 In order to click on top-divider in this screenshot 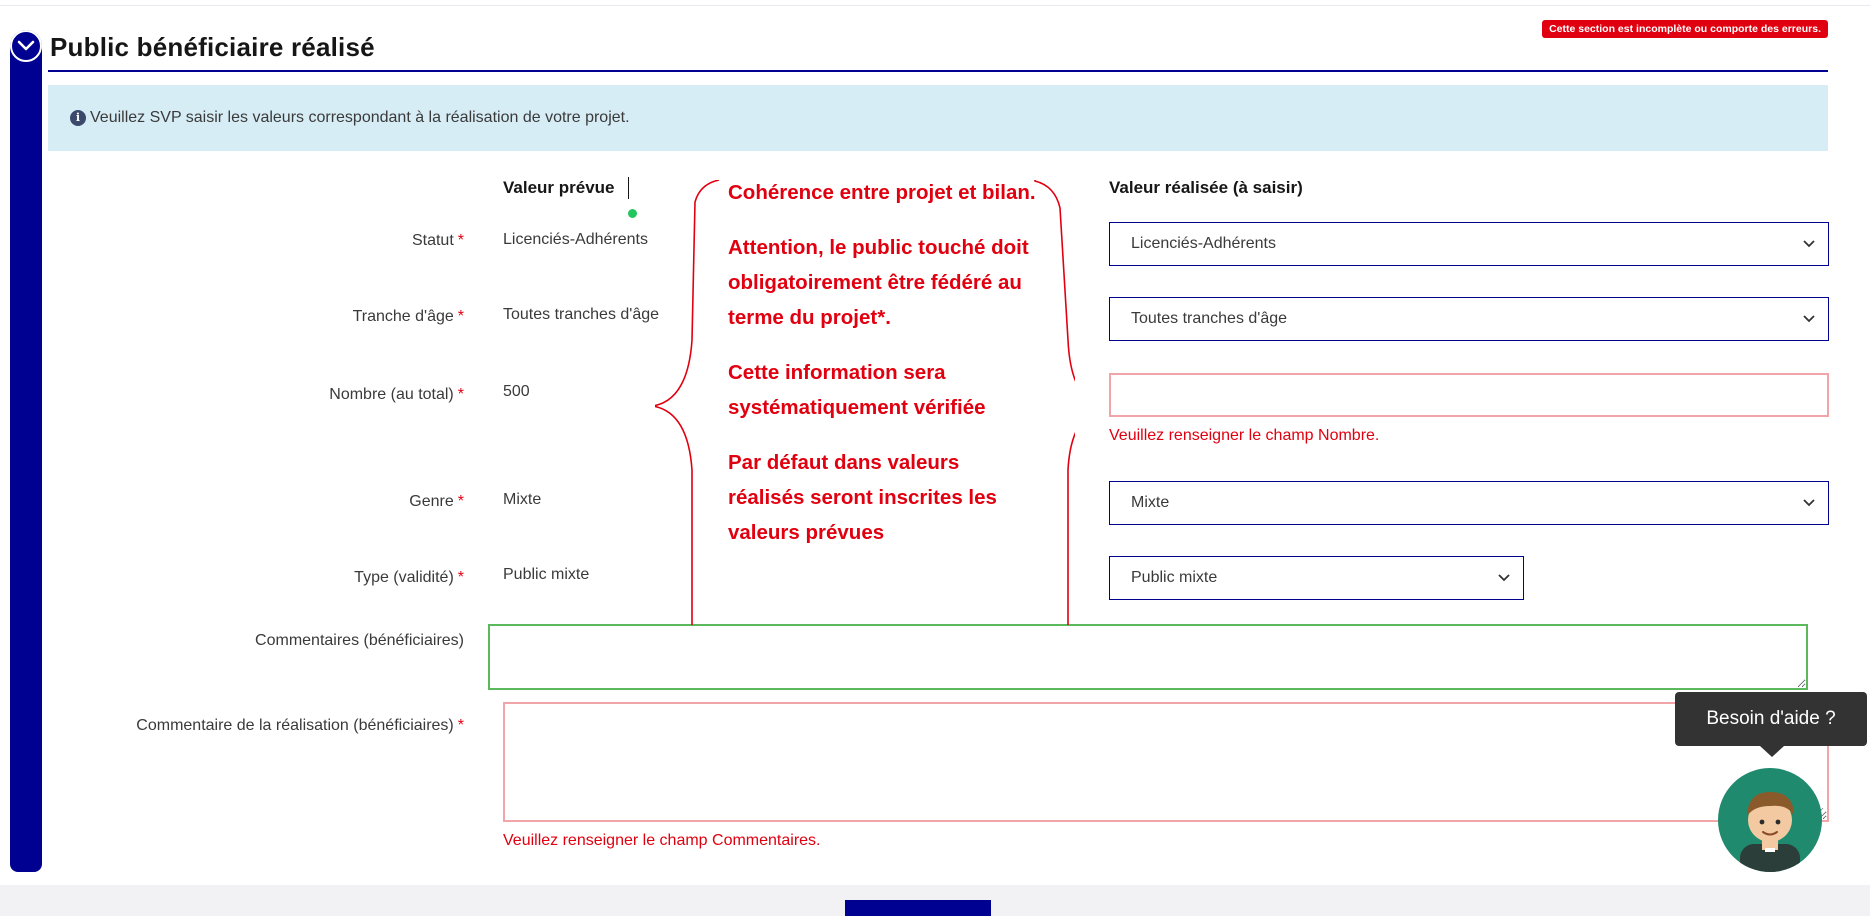, I will do `click(935, 5)`.